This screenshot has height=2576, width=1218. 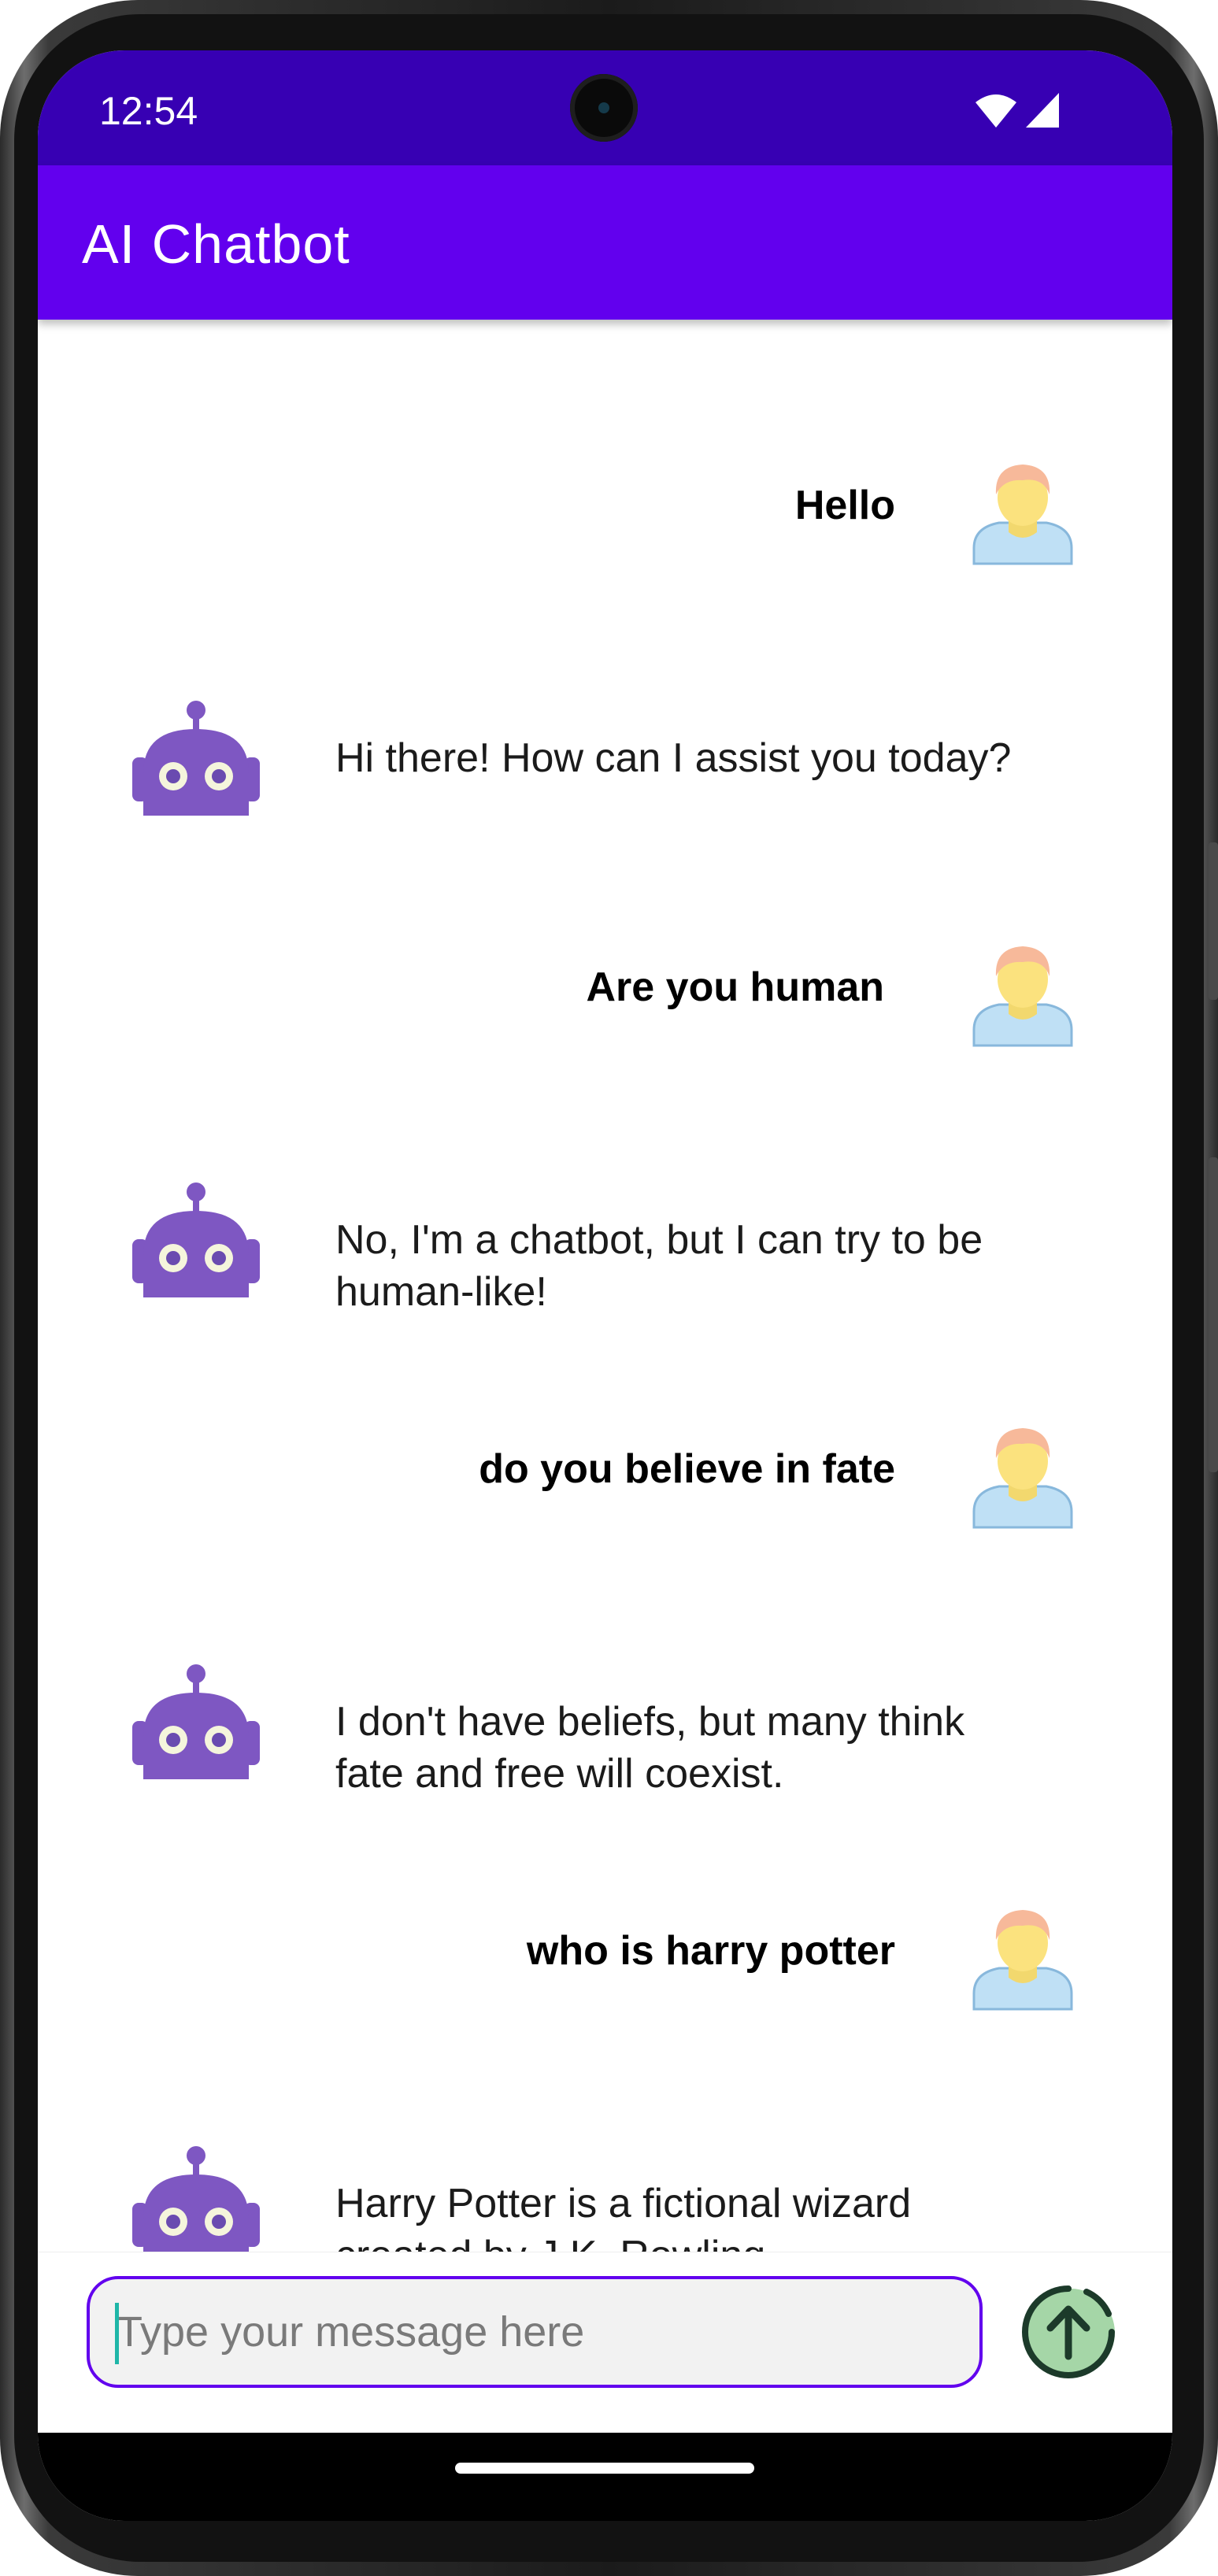 I want to click on user-message: Hello, so click(x=605, y=510).